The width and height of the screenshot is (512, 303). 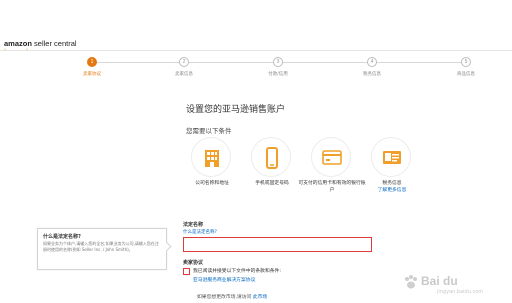 What do you see at coordinates (278, 74) in the screenshot?
I see `step-3-label: 付款/信用` at bounding box center [278, 74].